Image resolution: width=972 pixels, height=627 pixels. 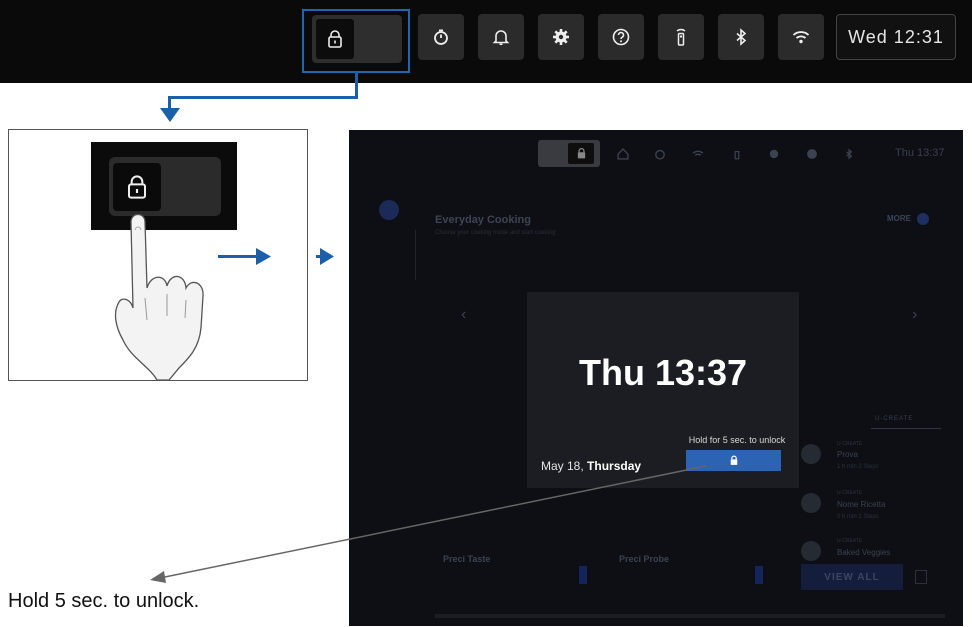 What do you see at coordinates (104, 601) in the screenshot?
I see `caption: Hold 5 sec. to unlock.` at bounding box center [104, 601].